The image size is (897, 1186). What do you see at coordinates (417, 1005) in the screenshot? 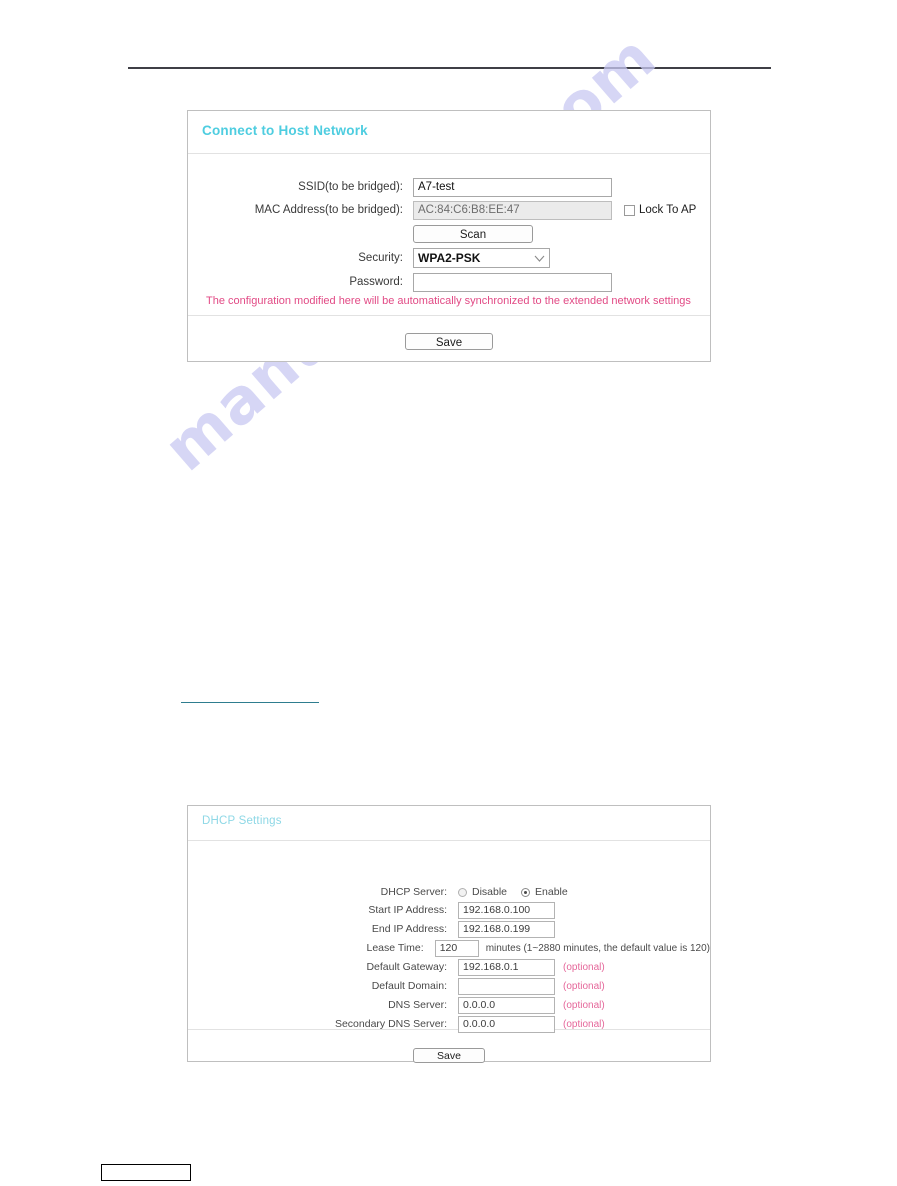
I see `dns-server-label: DNS Server:` at bounding box center [417, 1005].